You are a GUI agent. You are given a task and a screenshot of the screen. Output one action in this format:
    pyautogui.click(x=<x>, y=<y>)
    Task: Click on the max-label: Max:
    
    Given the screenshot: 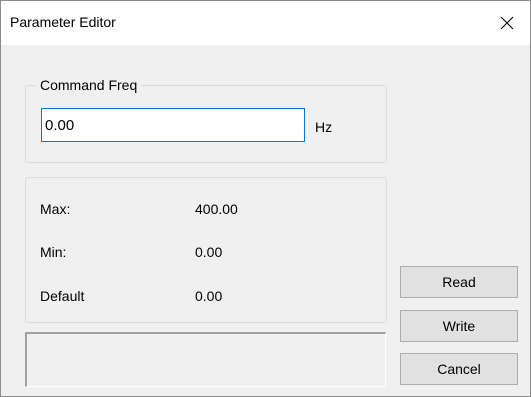 What is the action you would take?
    pyautogui.click(x=55, y=209)
    